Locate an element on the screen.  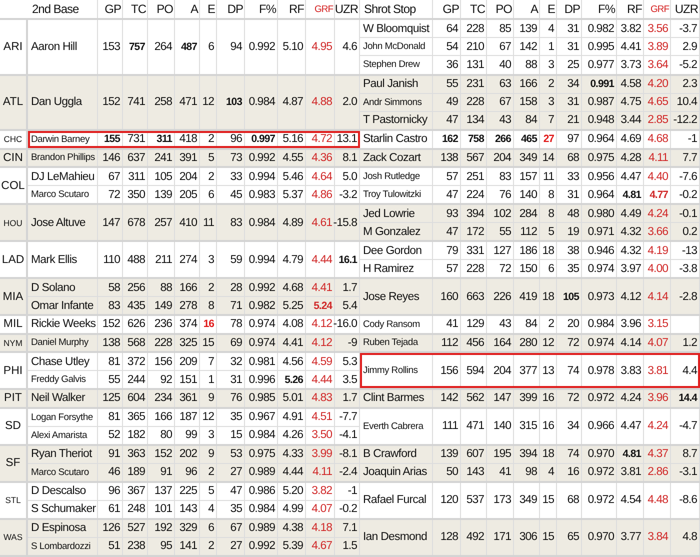
stat-value: 15 is located at coordinates (236, 435).